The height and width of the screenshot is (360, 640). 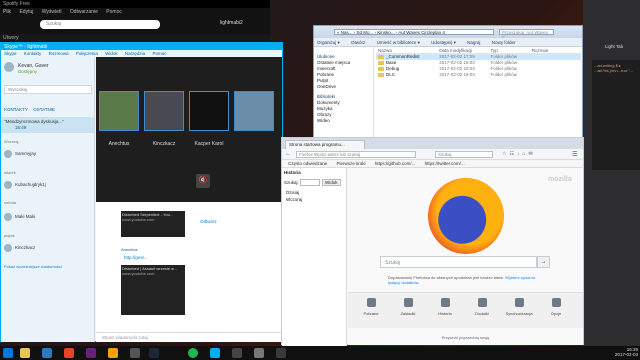 I want to click on restore-session-link: Przywróć poprzednią sesję, so click(x=465, y=338).